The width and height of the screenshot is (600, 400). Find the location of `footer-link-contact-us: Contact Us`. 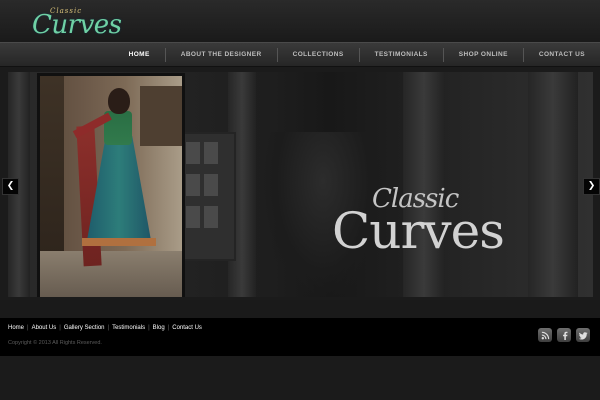

footer-link-contact-us: Contact Us is located at coordinates (187, 328).